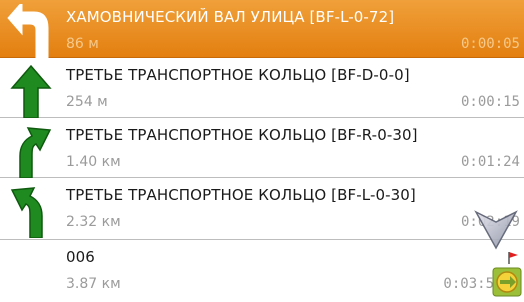  Describe the element at coordinates (87, 102) in the screenshot. I see `step-distance: 254 м` at that location.